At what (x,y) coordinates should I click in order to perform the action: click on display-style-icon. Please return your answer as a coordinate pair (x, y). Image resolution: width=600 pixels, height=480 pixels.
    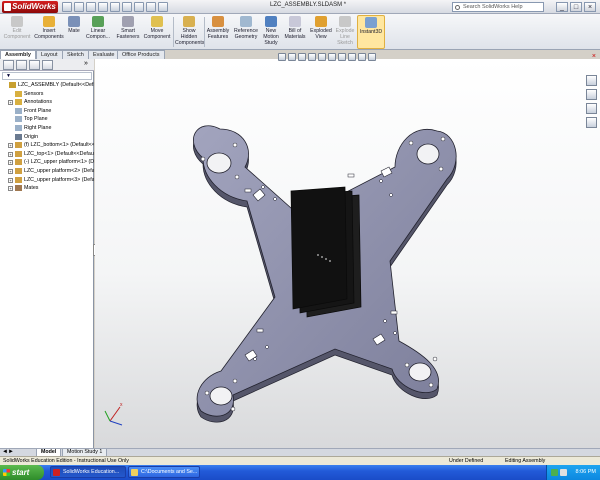
    Looking at the image, I should click on (332, 57).